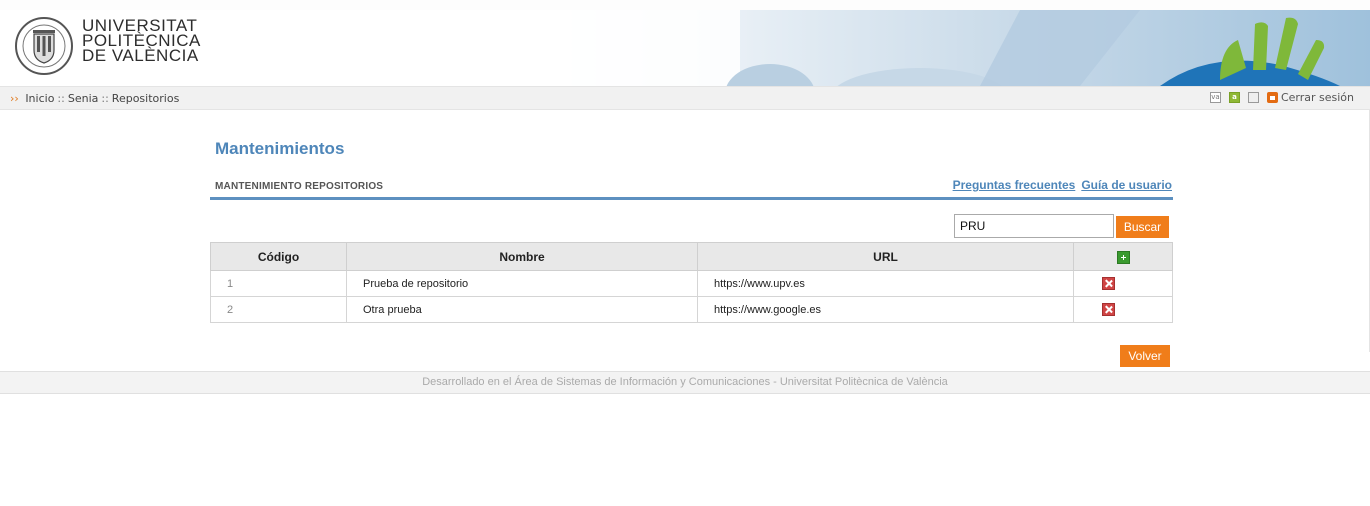 Image resolution: width=1370 pixels, height=506 pixels. I want to click on column-header-url: URL, so click(885, 256).